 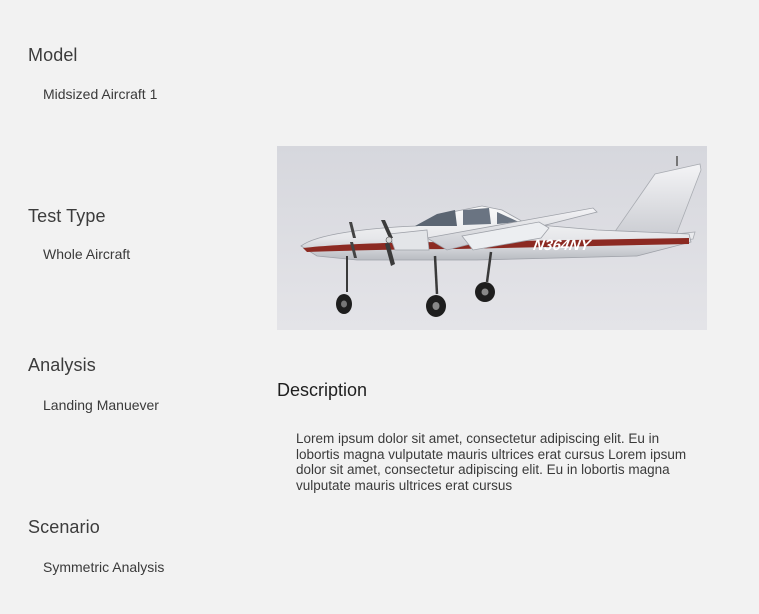 What do you see at coordinates (104, 567) in the screenshot?
I see `scenario-value: Symmetric Analysis` at bounding box center [104, 567].